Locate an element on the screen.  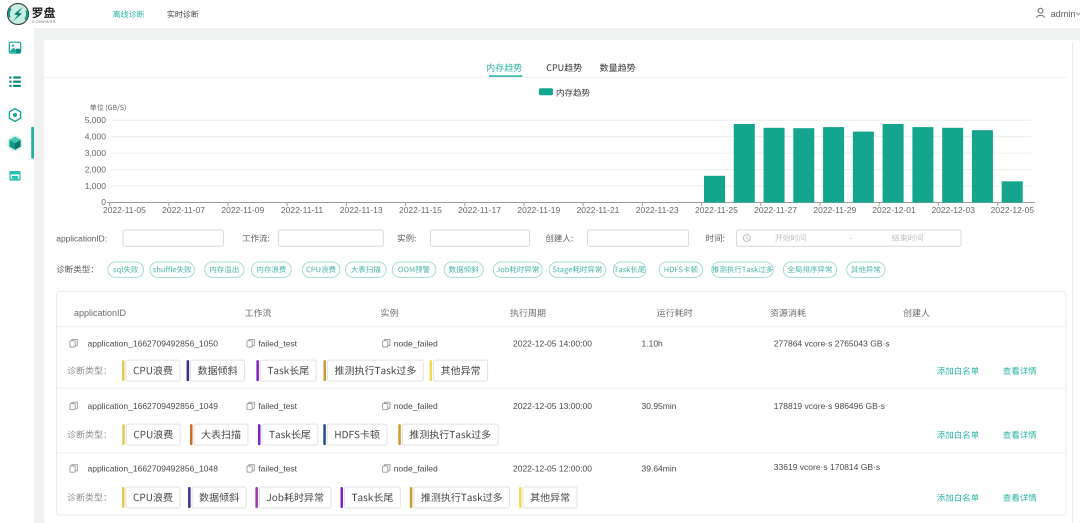
svg-text: 2022-11-11 is located at coordinates (302, 210).